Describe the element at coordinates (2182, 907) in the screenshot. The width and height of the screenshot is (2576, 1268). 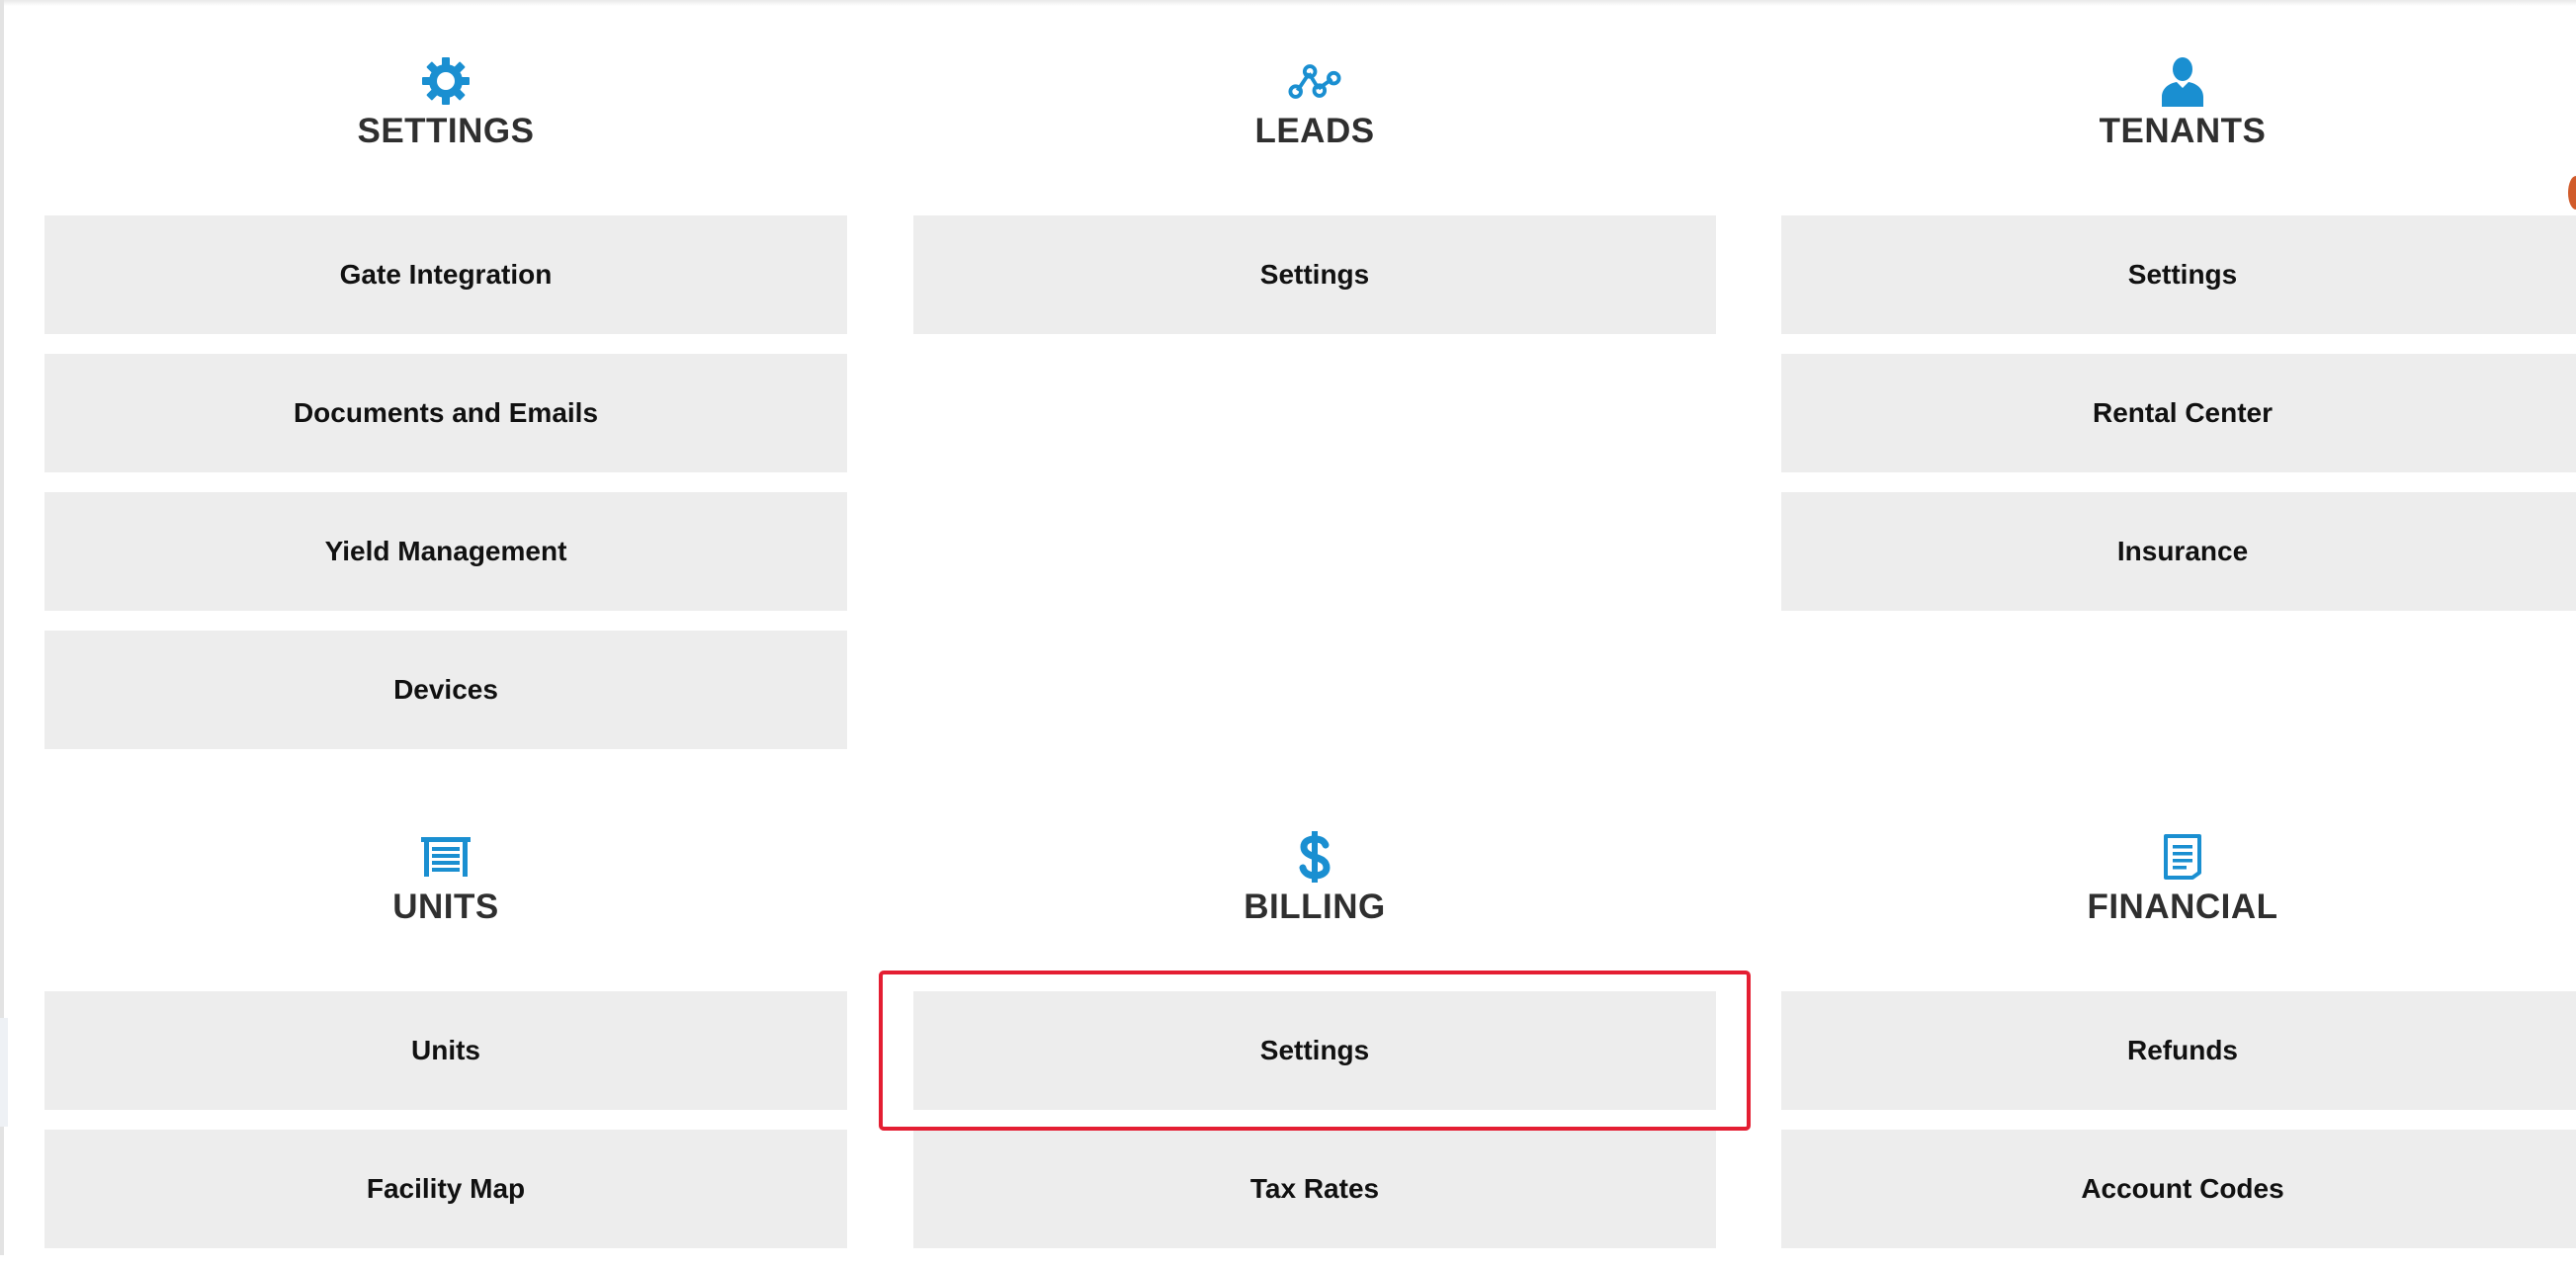
I see `section-title: FINANCIAL` at that location.